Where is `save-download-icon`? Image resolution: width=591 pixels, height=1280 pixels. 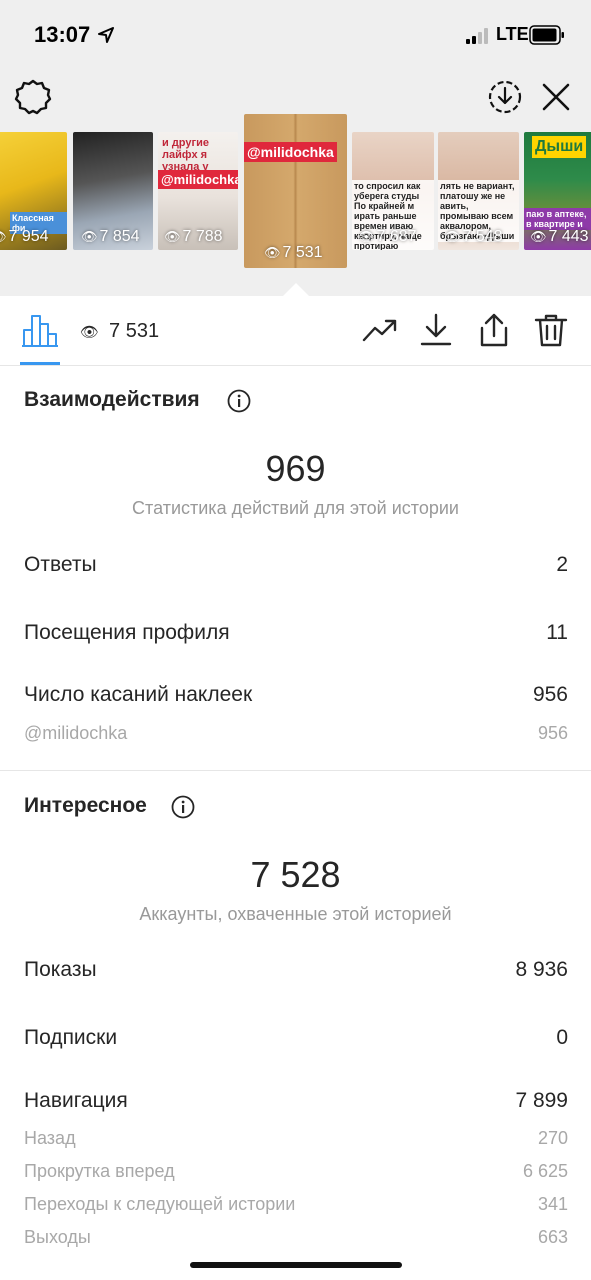 save-download-icon is located at coordinates (505, 97).